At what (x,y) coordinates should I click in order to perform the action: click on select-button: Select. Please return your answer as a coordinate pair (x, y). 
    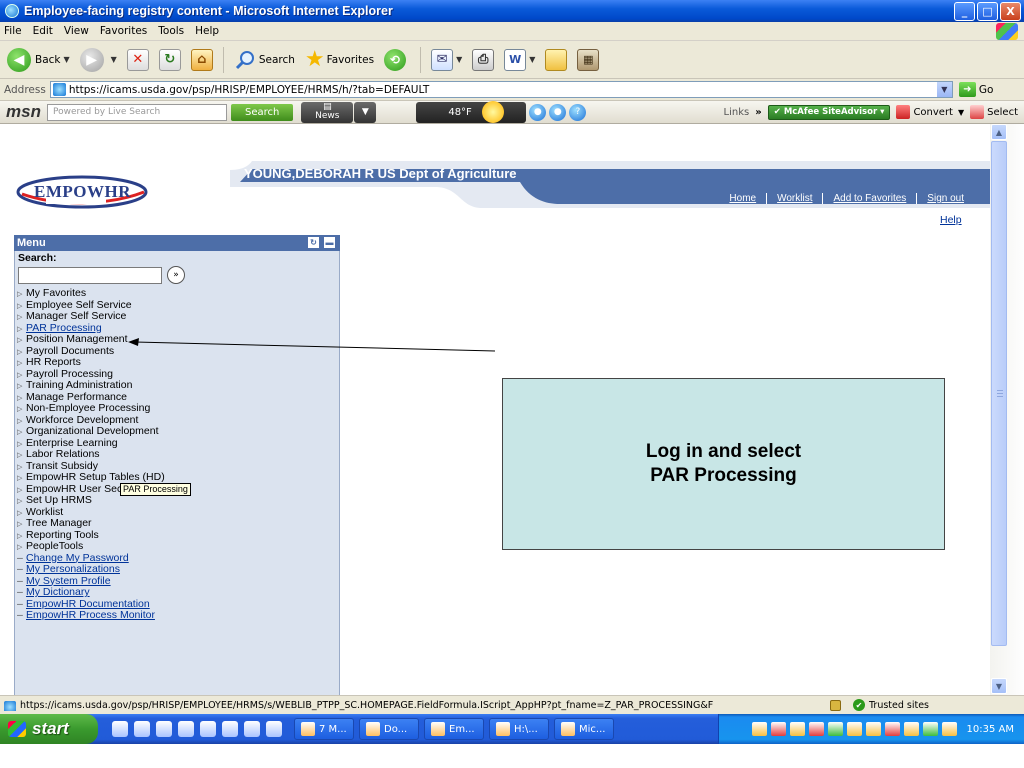
    Looking at the image, I should click on (994, 112).